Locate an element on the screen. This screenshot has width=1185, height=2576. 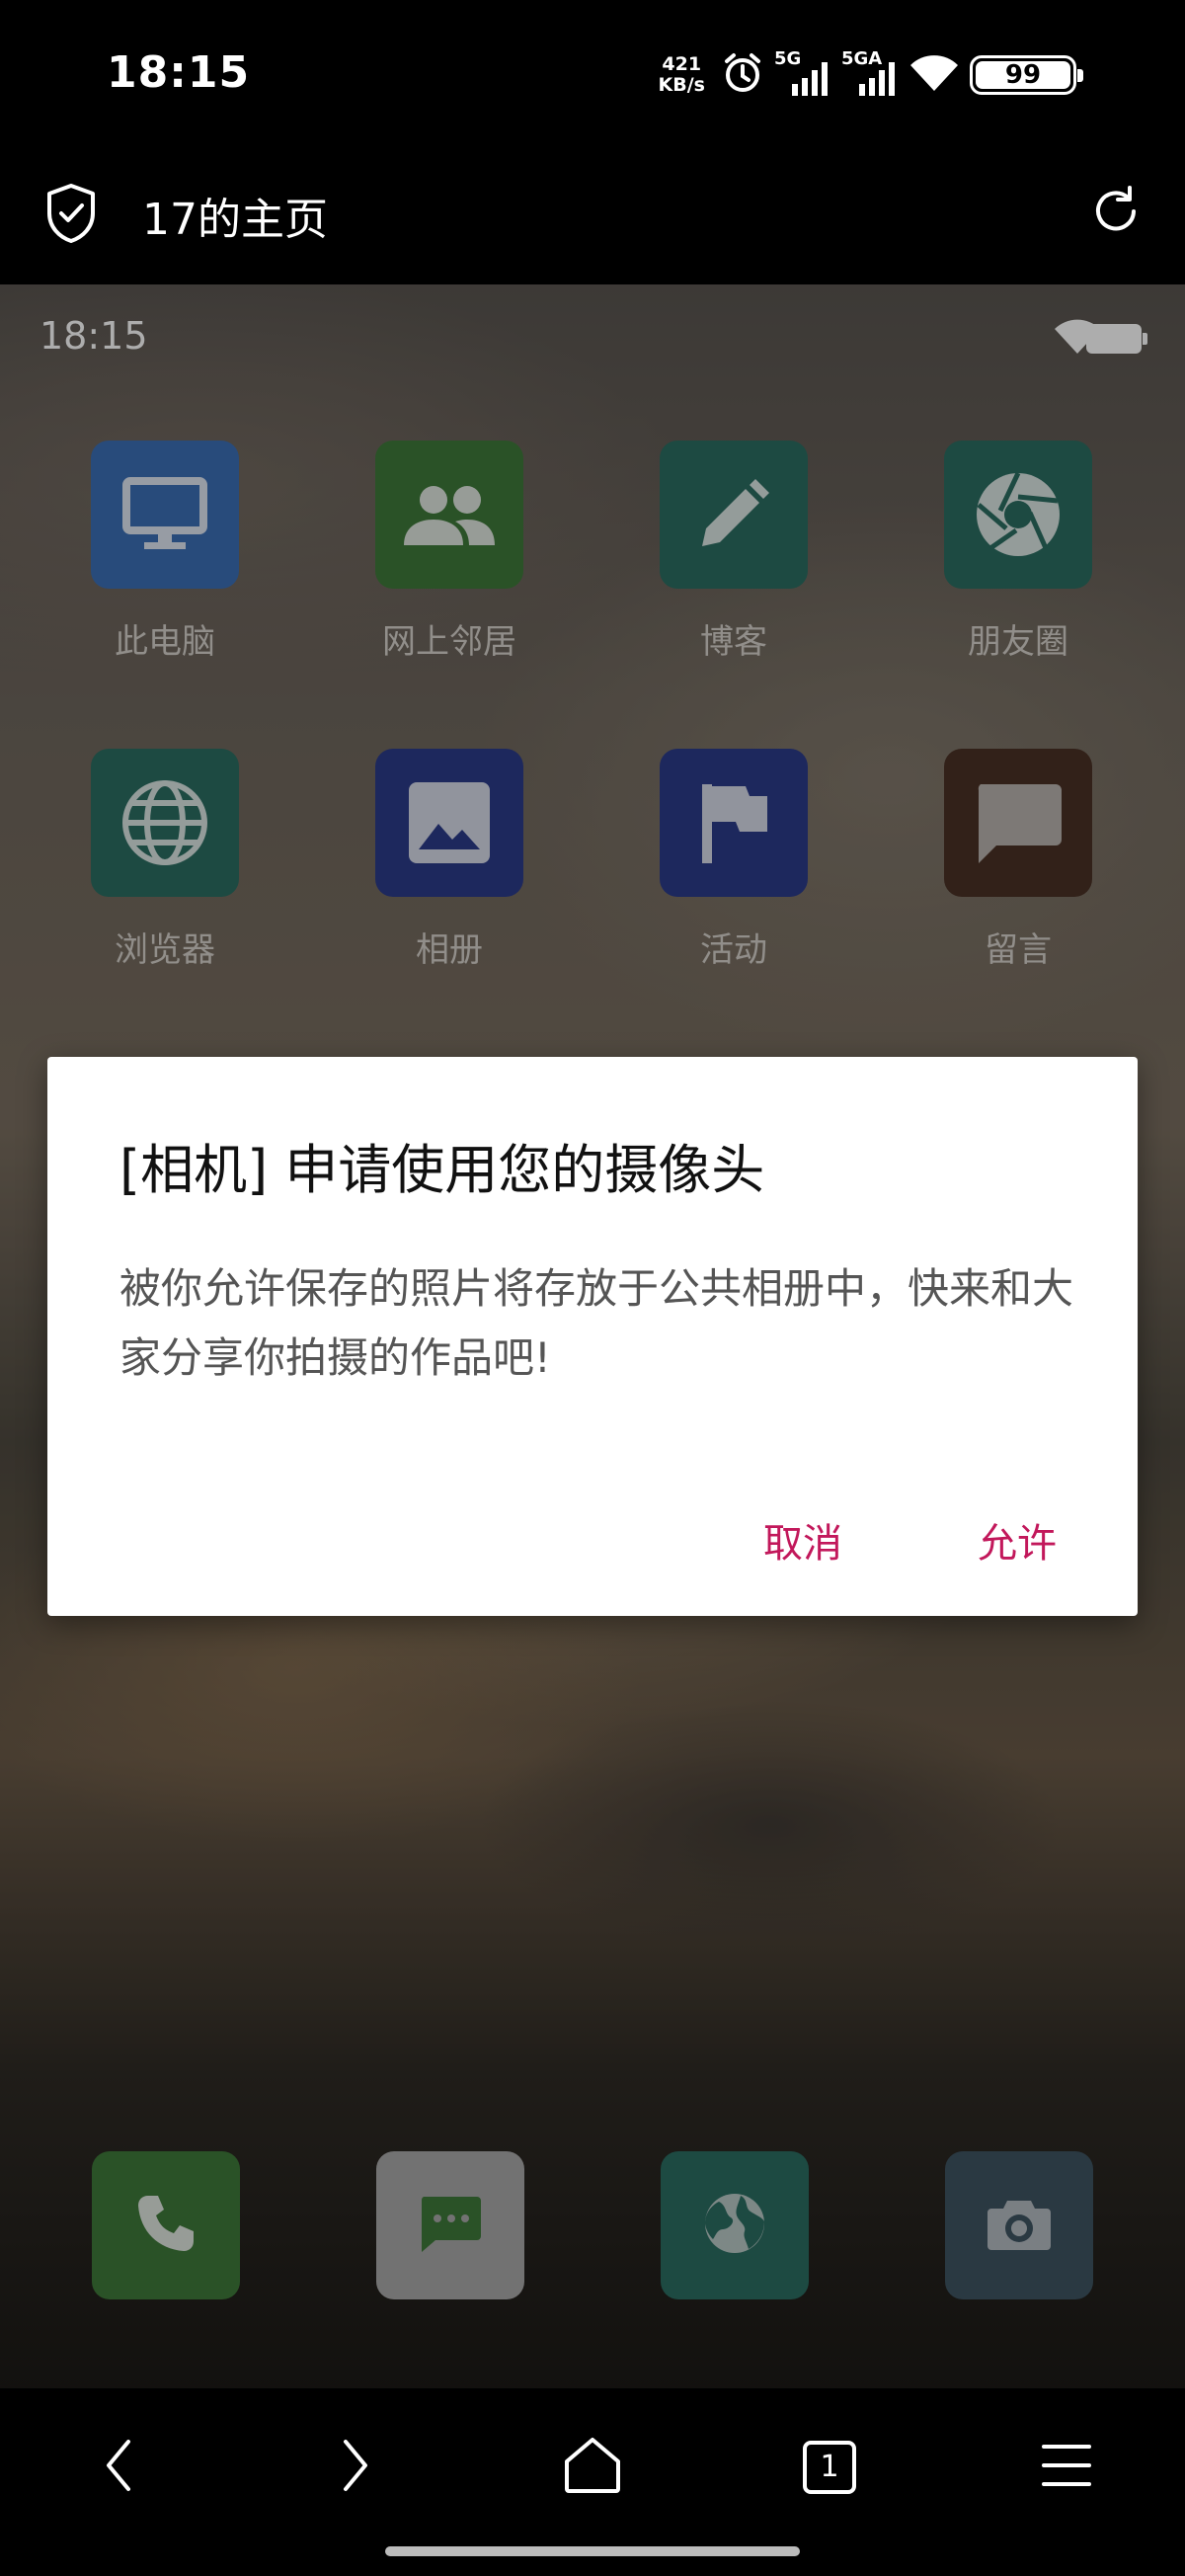
tabs-icon: 1 is located at coordinates (829, 2467).